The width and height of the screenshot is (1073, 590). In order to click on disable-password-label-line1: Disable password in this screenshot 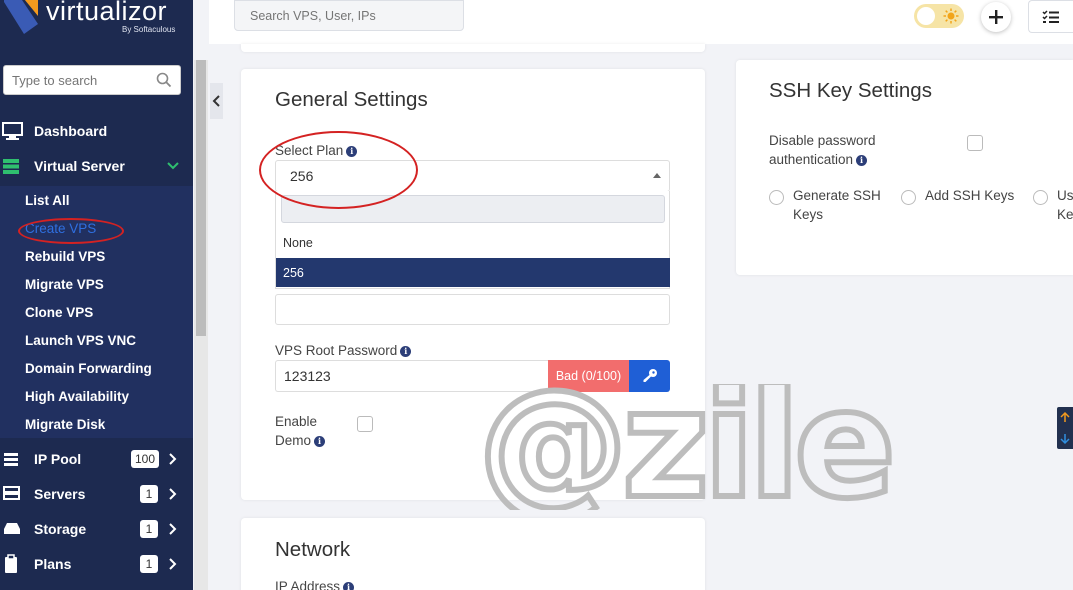, I will do `click(822, 140)`.